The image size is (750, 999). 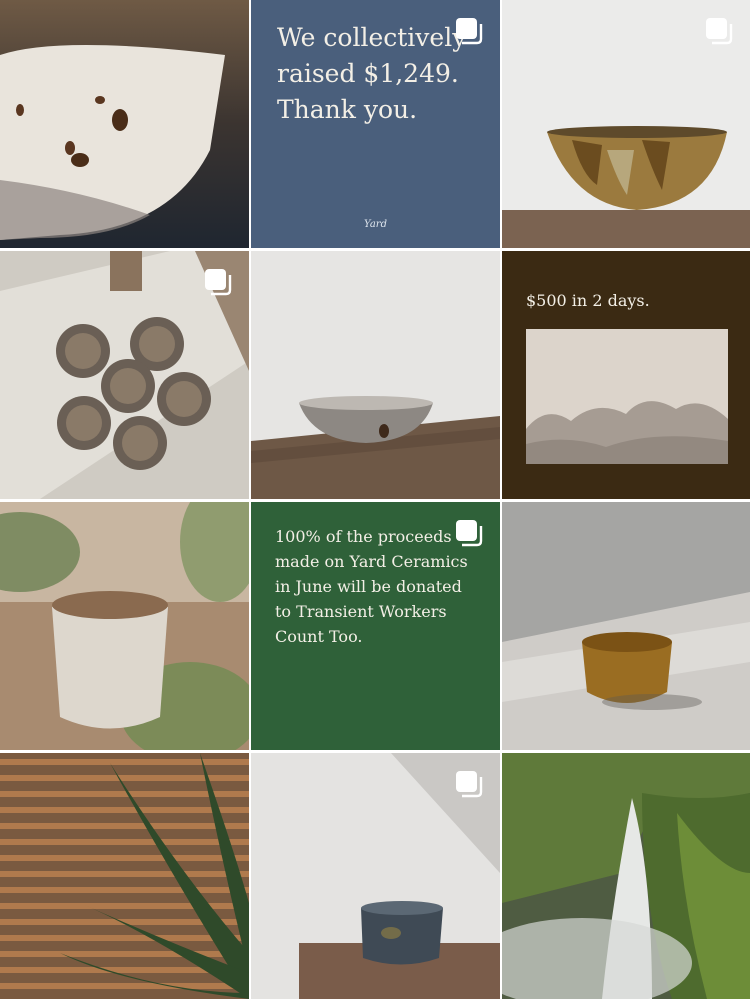 What do you see at coordinates (588, 300) in the screenshot?
I see `card-message: $500 in 2 days.` at bounding box center [588, 300].